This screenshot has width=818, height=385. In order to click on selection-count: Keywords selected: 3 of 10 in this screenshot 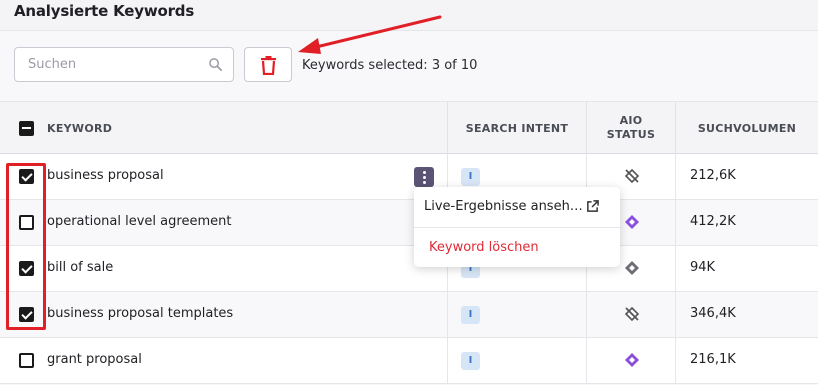, I will do `click(390, 65)`.